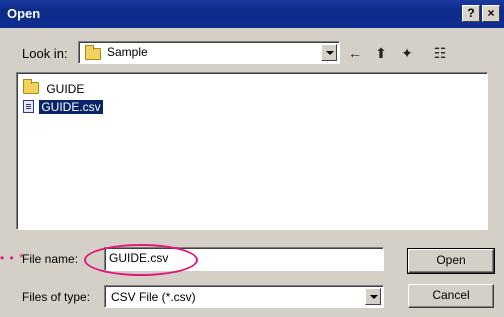 This screenshot has width=504, height=317. Describe the element at coordinates (65, 89) in the screenshot. I see `list-item-label: GUIDE` at that location.